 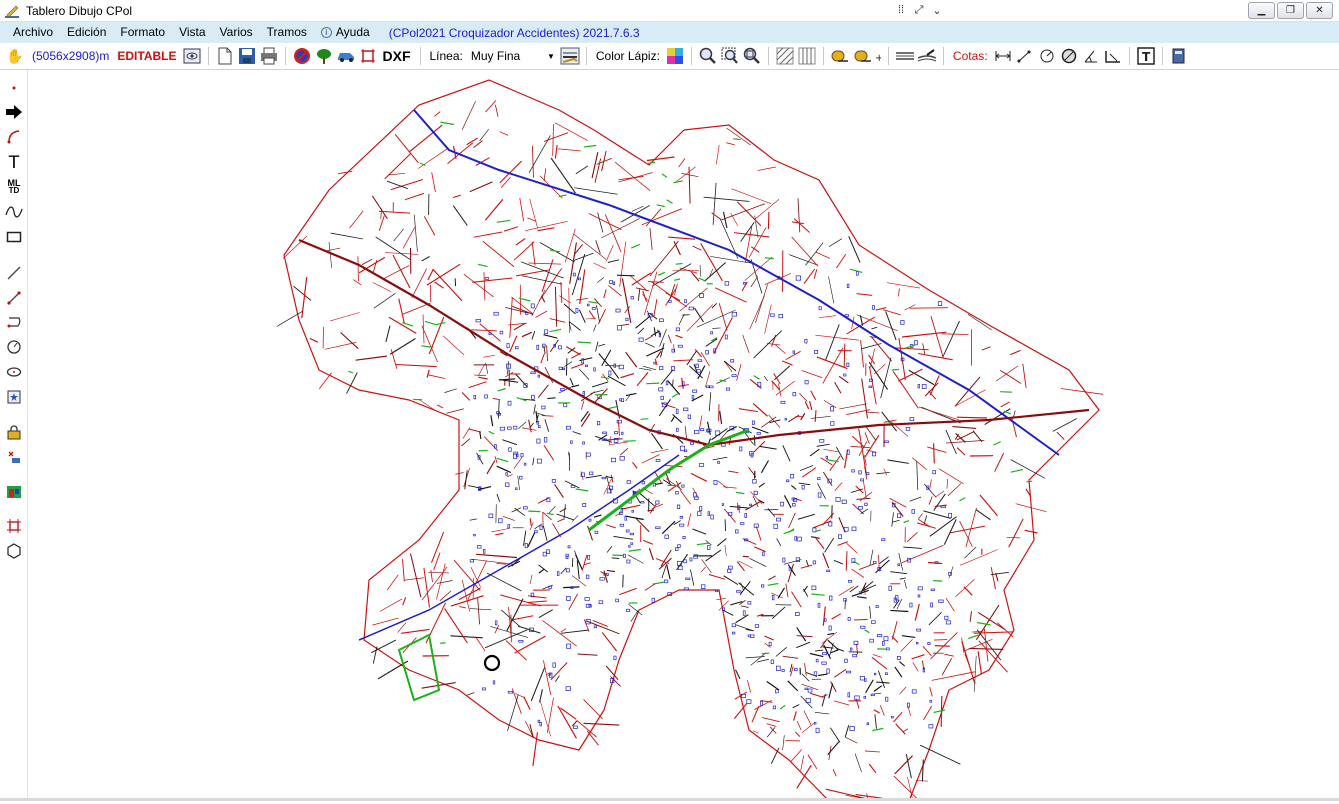 I want to click on close-button: ✕, so click(x=1319, y=10).